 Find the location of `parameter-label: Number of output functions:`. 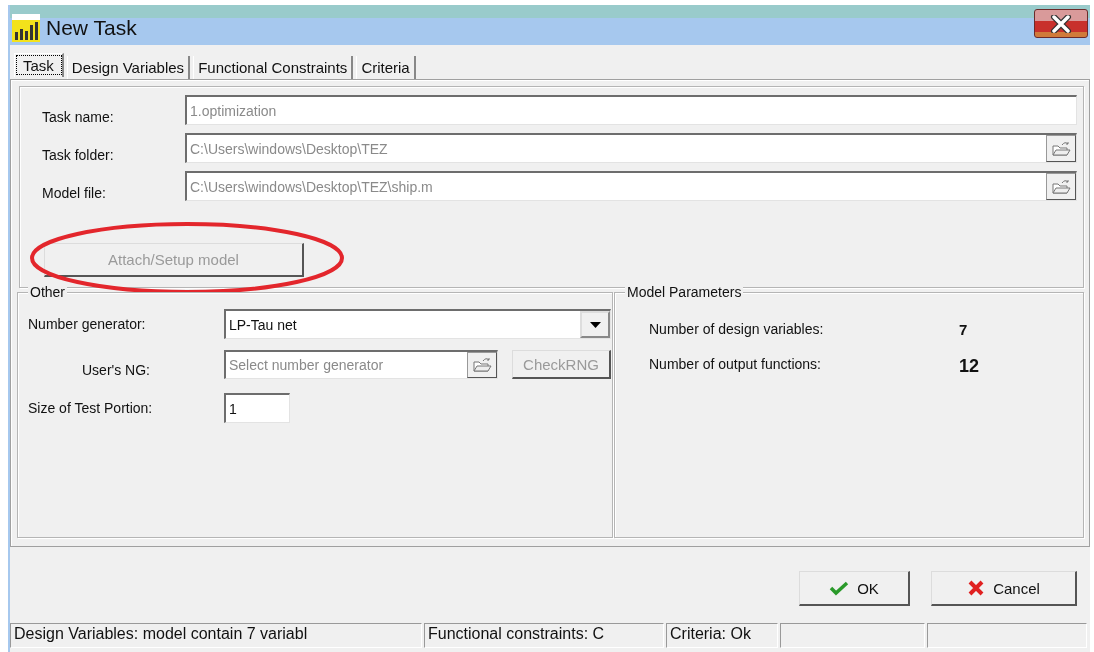

parameter-label: Number of output functions: is located at coordinates (735, 365).